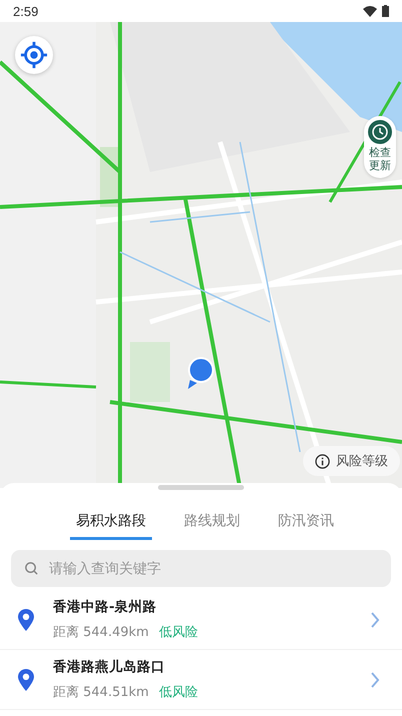 Image resolution: width=402 pixels, height=716 pixels. Describe the element at coordinates (201, 680) in the screenshot. I see `road-list-item: 香港路燕儿岛路口 距离 544.51km 低风险` at that location.